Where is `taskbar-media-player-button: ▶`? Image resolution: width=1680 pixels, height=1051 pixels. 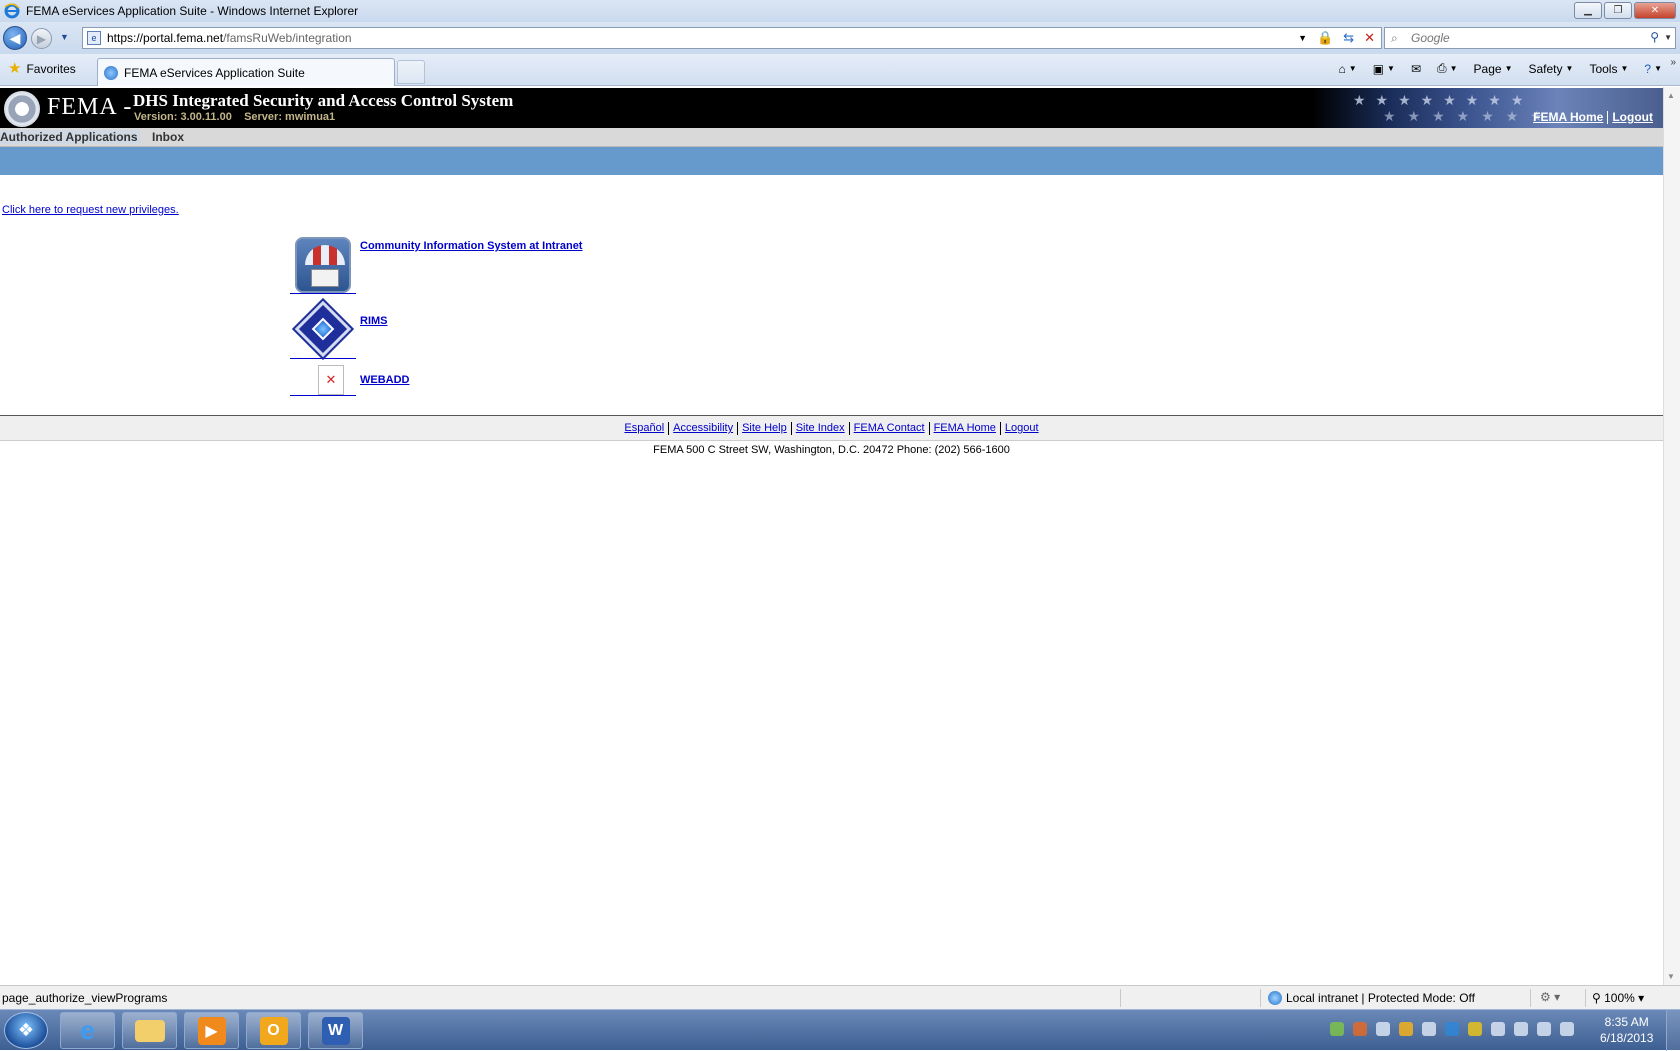 taskbar-media-player-button: ▶ is located at coordinates (211, 1030).